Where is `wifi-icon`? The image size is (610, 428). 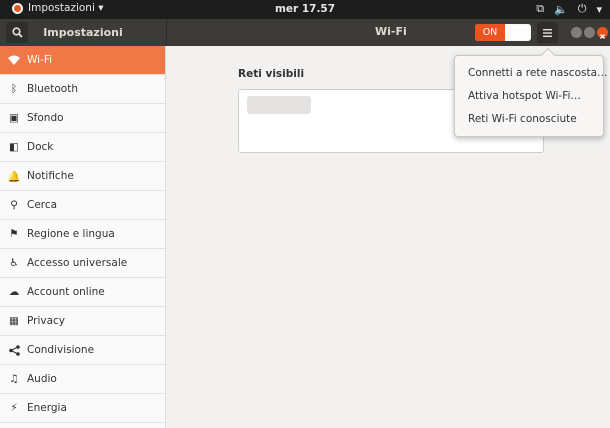 wifi-icon is located at coordinates (14, 60).